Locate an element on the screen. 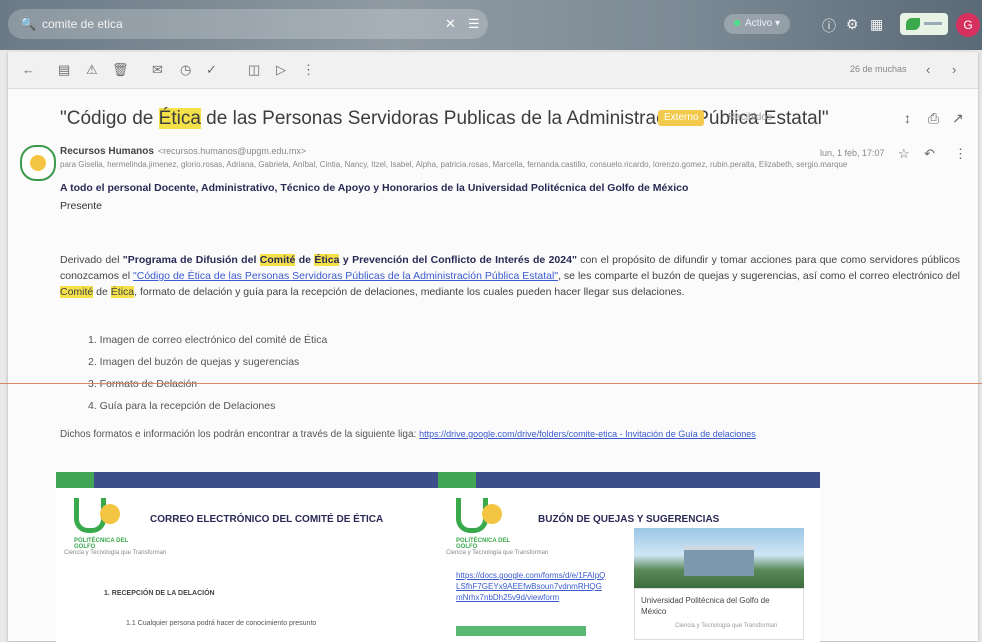  email-date: lun, 1 feb, 17:07 is located at coordinates (852, 153).